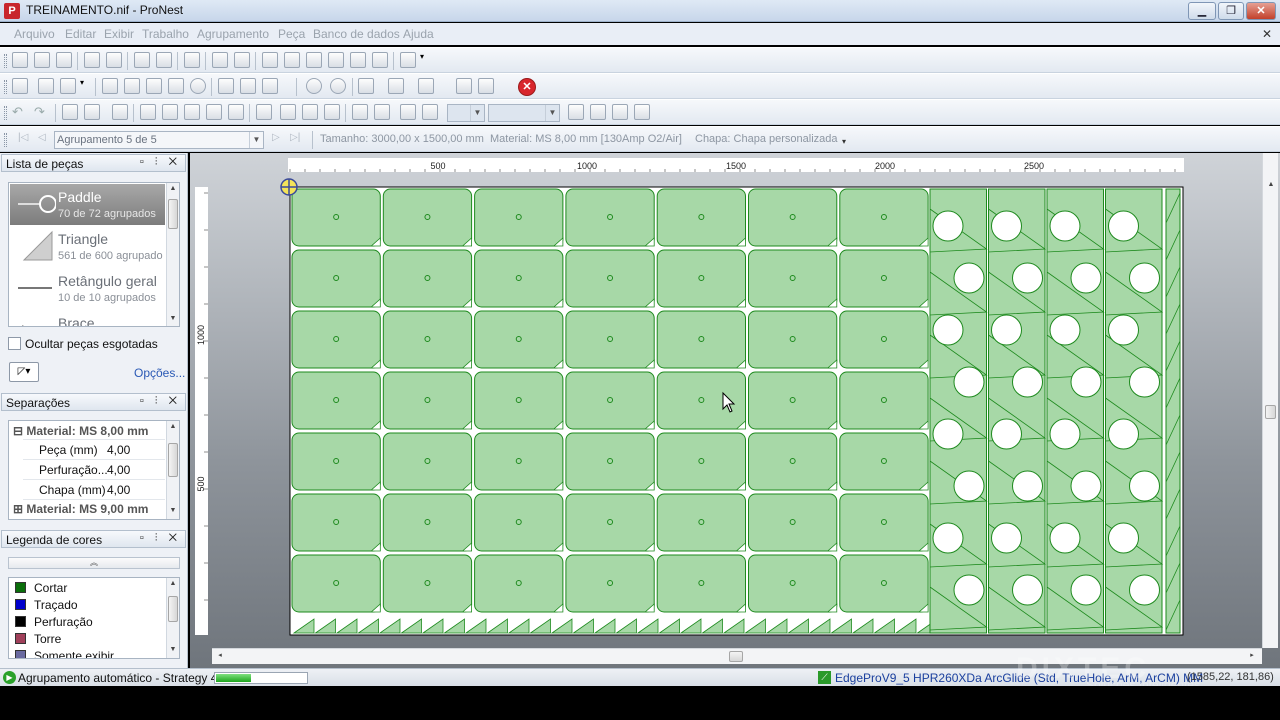 The width and height of the screenshot is (1280, 720). Describe the element at coordinates (198, 86) in the screenshot. I see `circle-sheet-icon` at that location.